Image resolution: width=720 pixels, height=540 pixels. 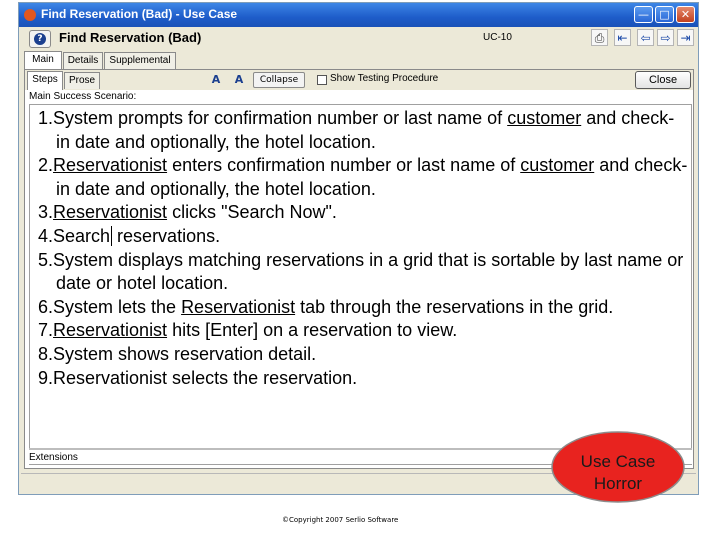 I want to click on step-text: 6.System lets the, so click(x=110, y=306).